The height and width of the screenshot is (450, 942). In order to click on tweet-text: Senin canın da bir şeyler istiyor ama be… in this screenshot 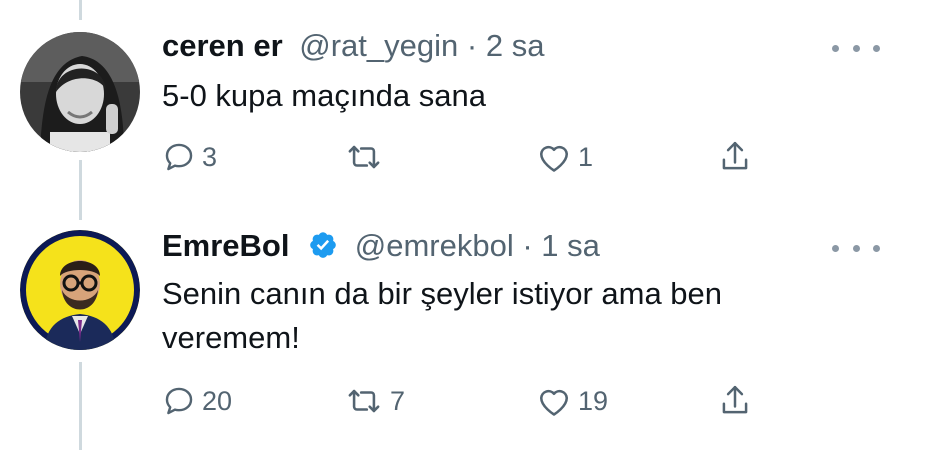, I will do `click(442, 315)`.